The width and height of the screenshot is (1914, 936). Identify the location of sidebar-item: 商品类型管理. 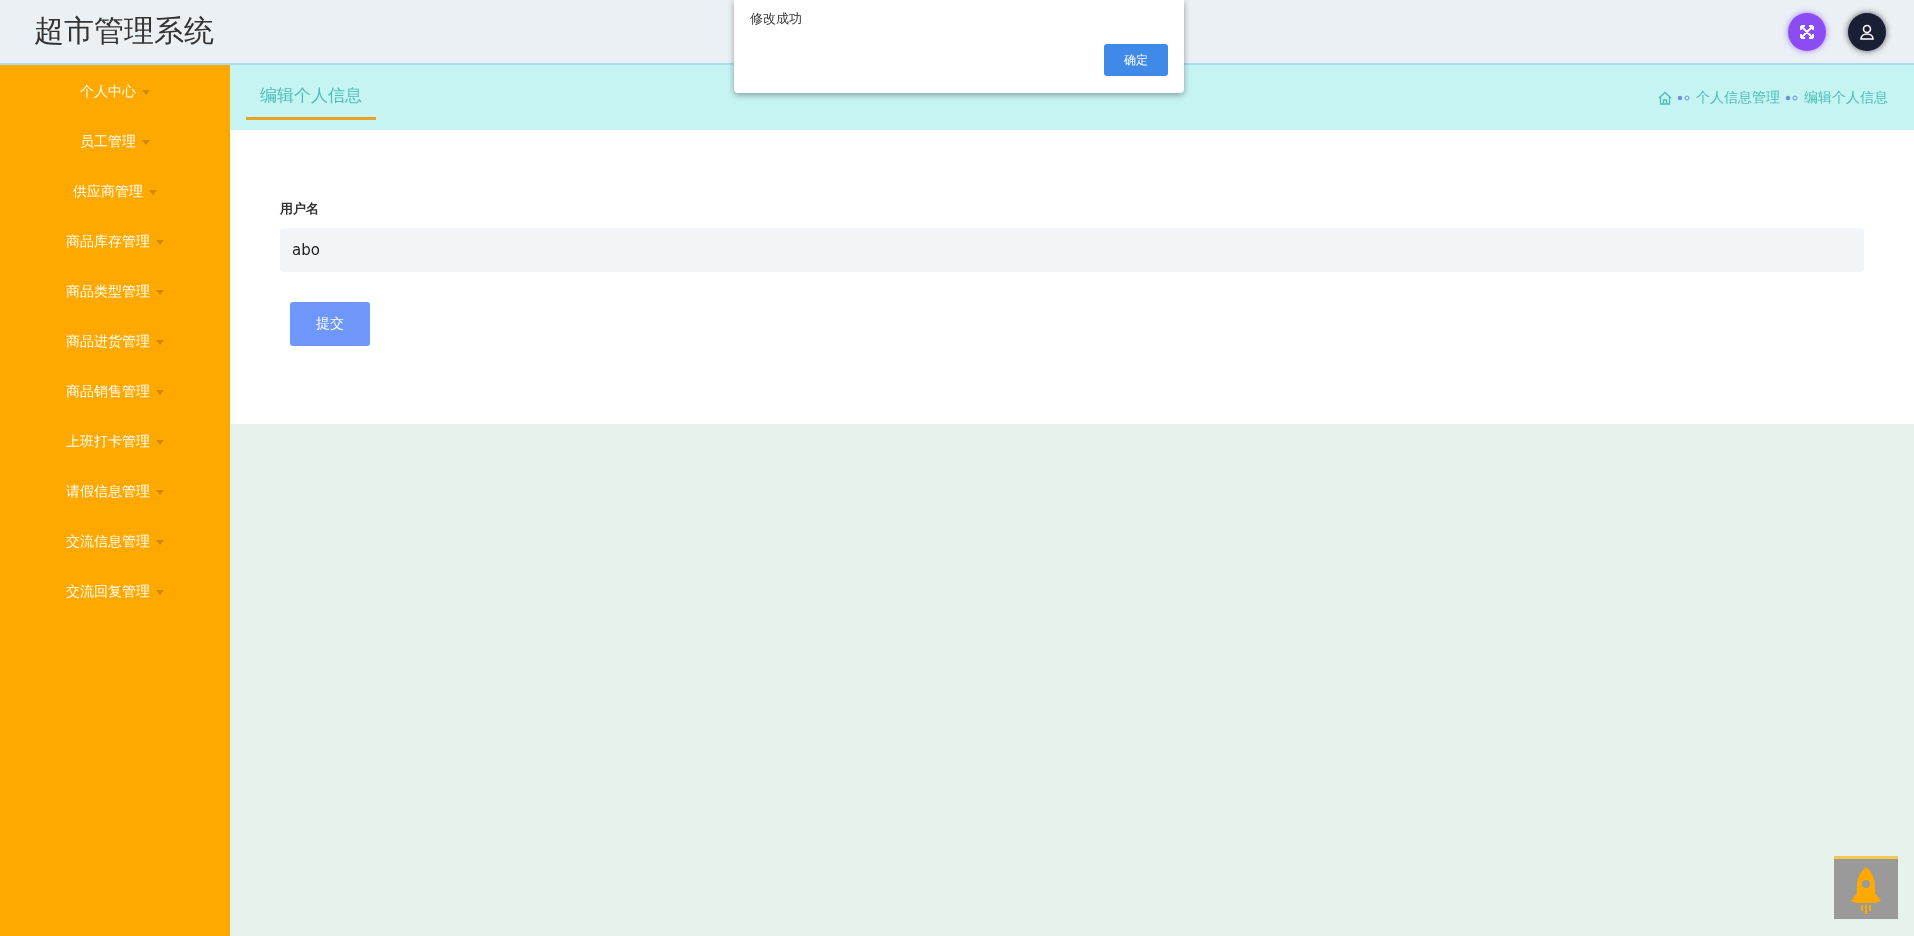
(115, 292).